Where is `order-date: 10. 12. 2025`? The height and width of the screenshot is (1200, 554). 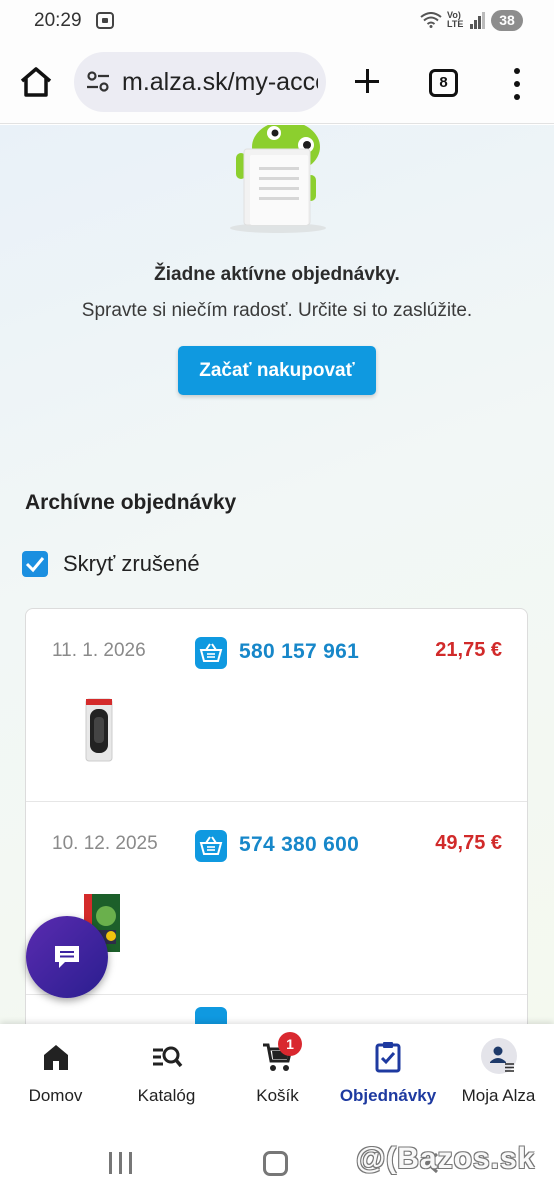
order-date: 10. 12. 2025 is located at coordinates (105, 843).